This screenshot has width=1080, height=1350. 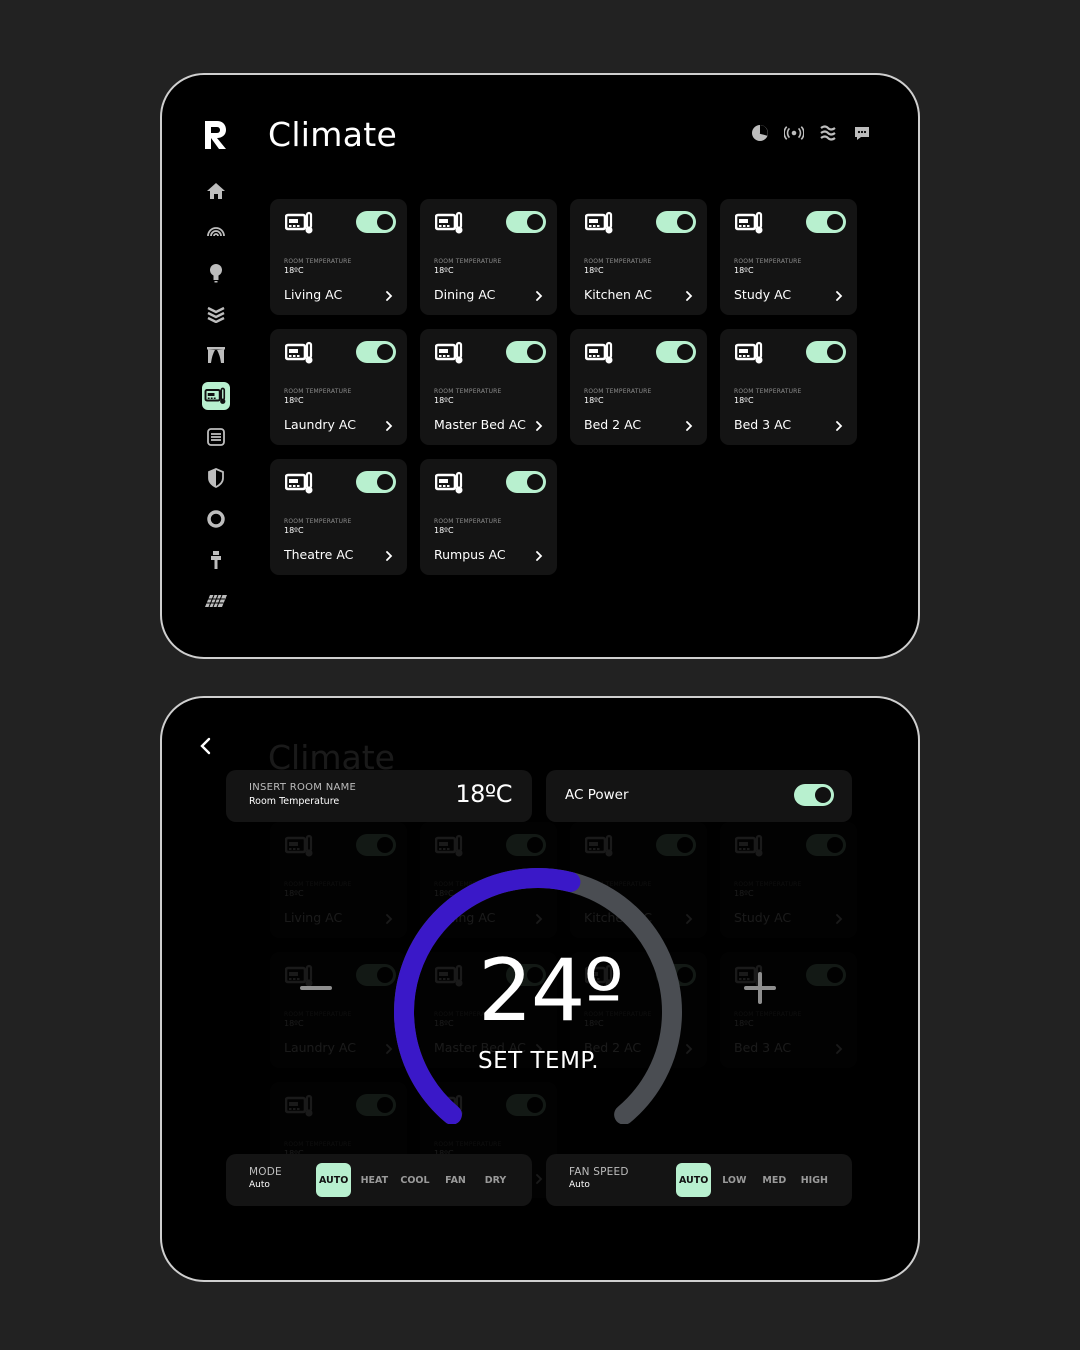 What do you see at coordinates (638, 257) in the screenshot?
I see `ac-card: ROOM TEMPERATURE 18ºC Kitchen AC` at bounding box center [638, 257].